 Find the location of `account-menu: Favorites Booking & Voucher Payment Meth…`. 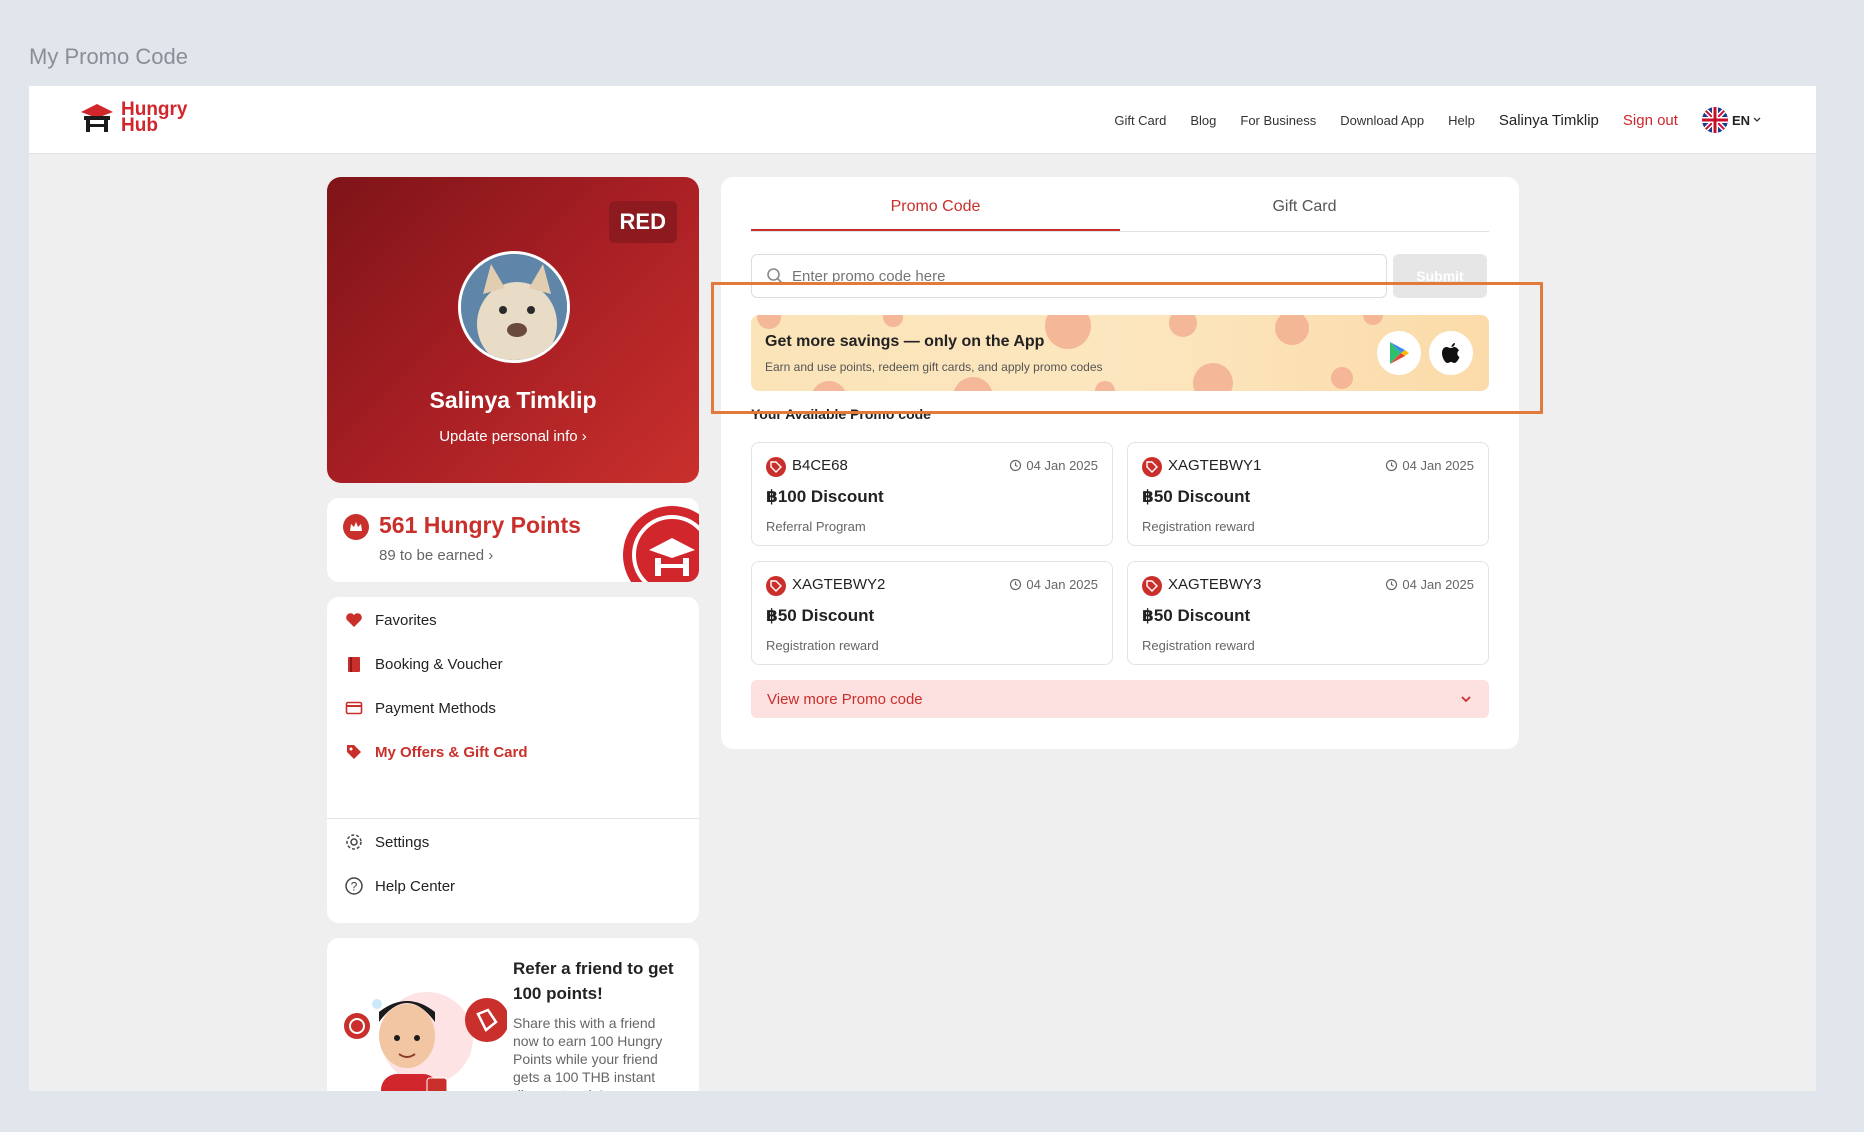

account-menu: Favorites Booking & Voucher Payment Meth… is located at coordinates (513, 760).